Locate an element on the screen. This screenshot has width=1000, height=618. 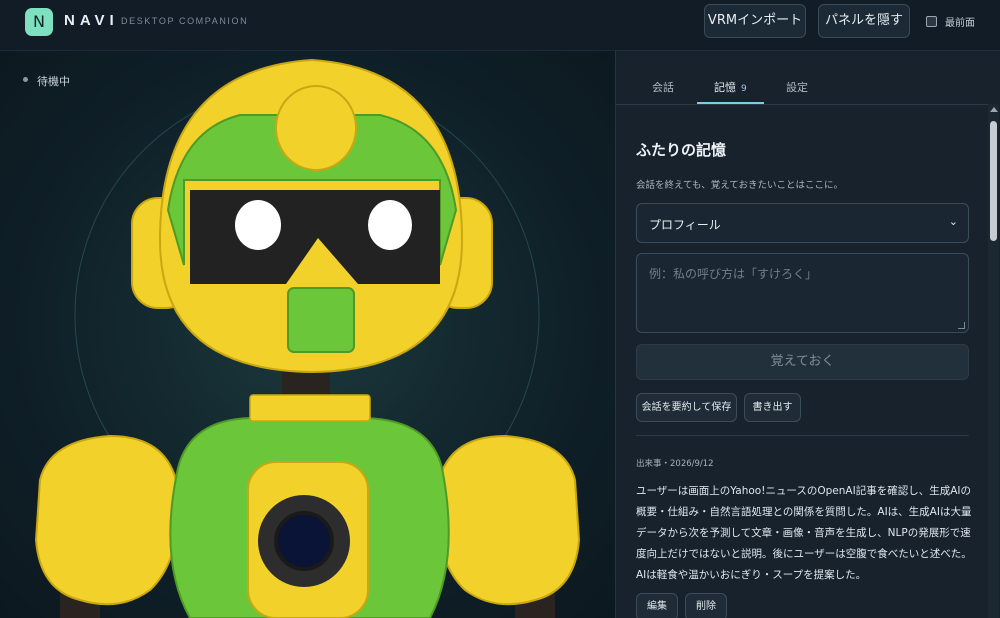
robot-collar is located at coordinates (310, 408).